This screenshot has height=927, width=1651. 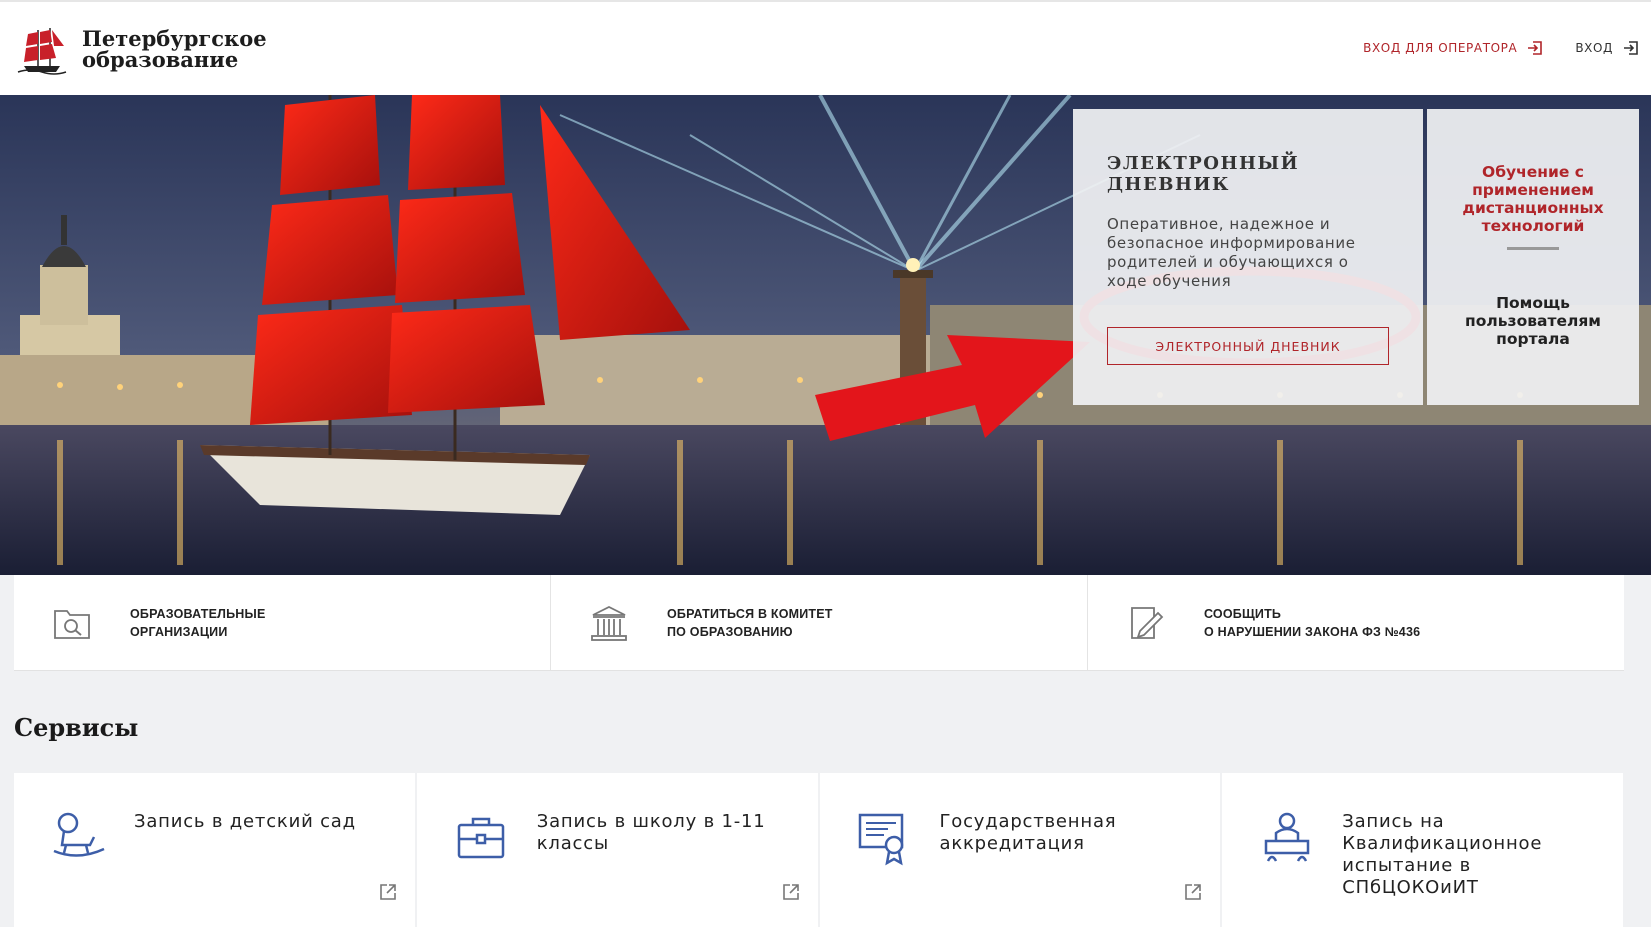 I want to click on user-help-link: Помощь пользователям портала, so click(x=1533, y=321).